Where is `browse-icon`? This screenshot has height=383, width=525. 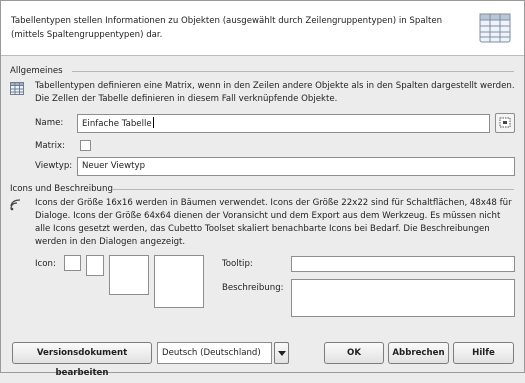 browse-icon is located at coordinates (505, 122).